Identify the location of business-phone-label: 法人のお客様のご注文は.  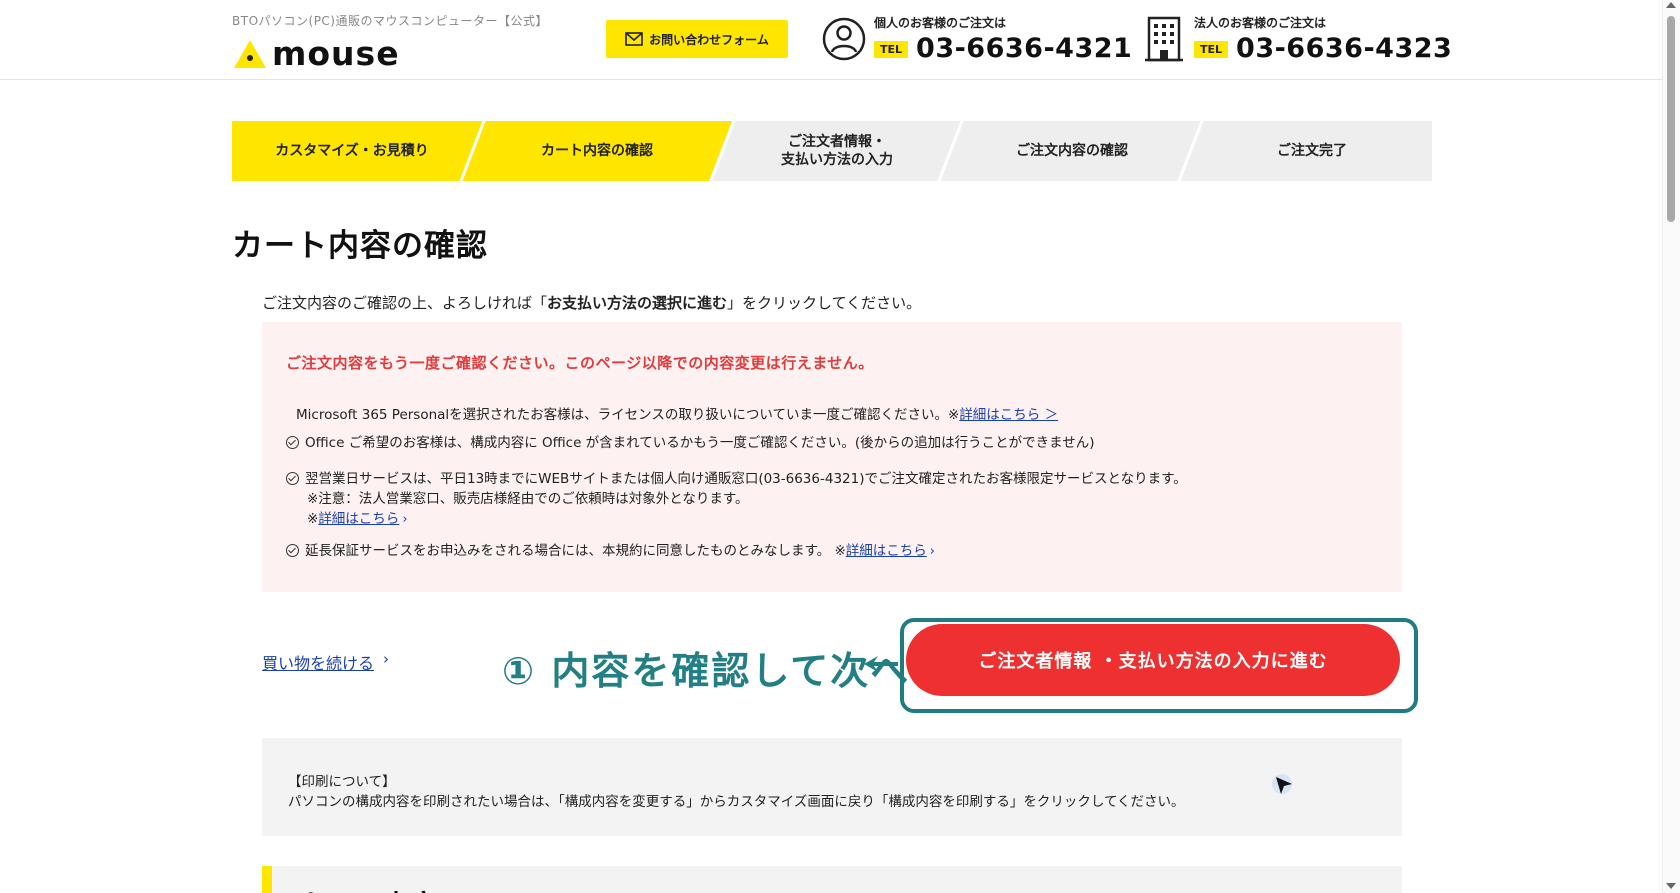
(1260, 23).